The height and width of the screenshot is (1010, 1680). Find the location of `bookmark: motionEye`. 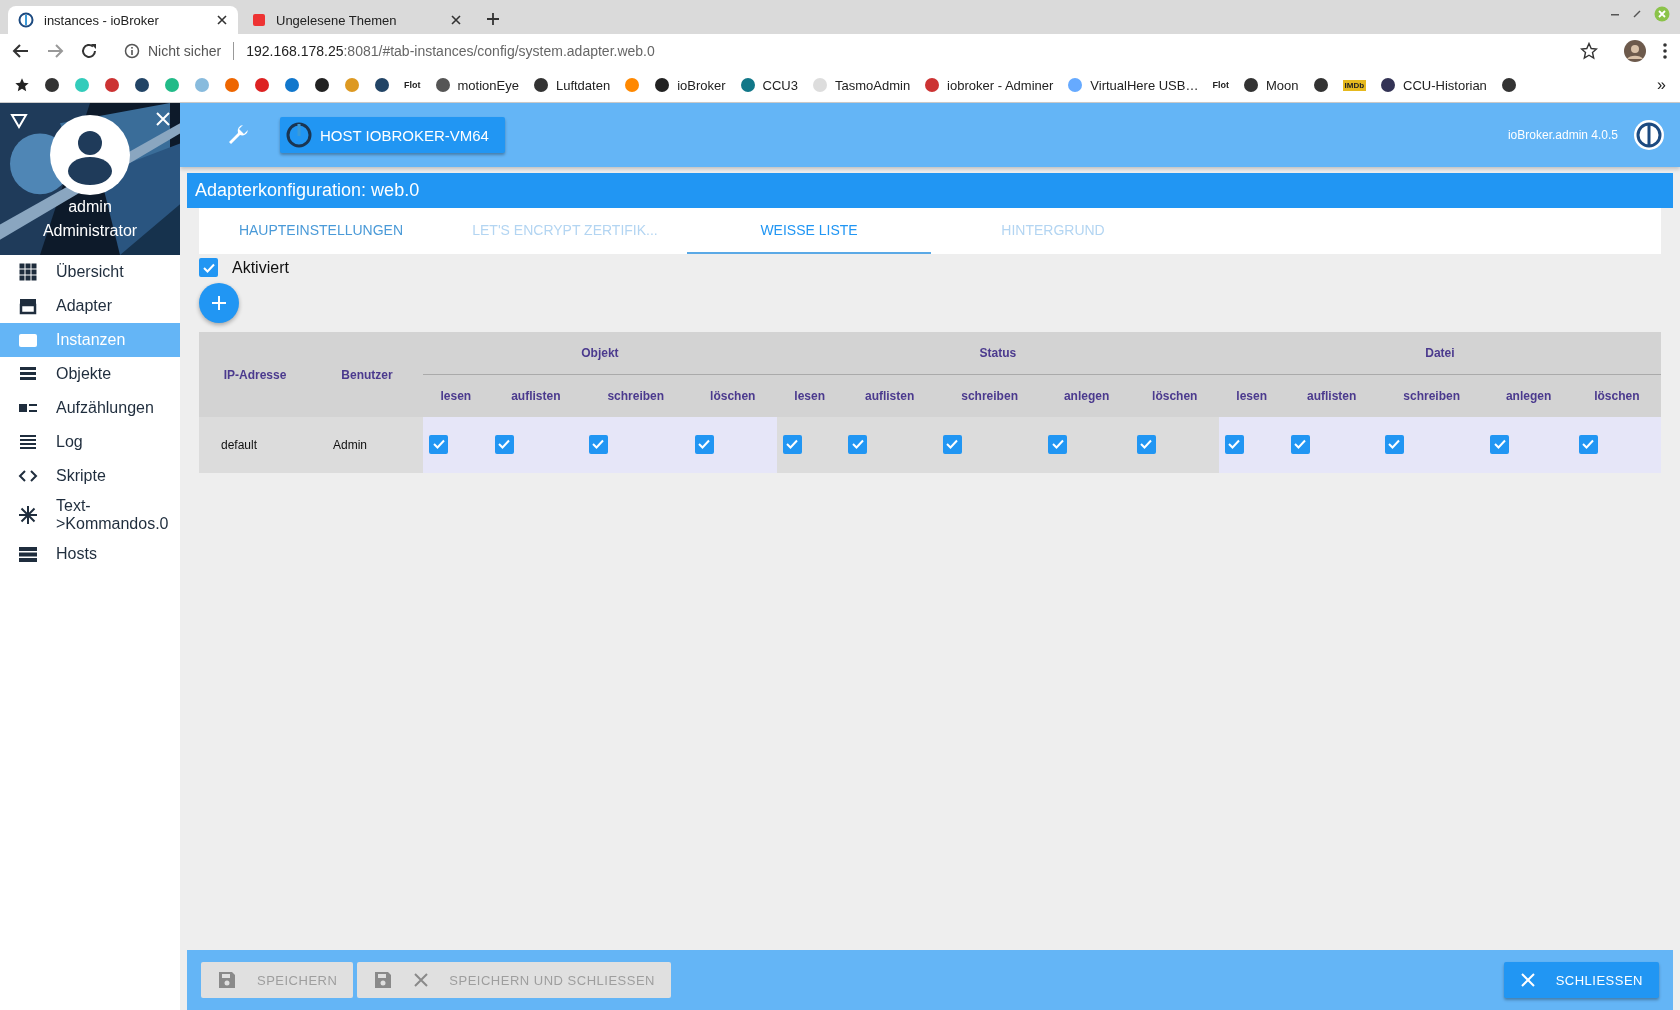

bookmark: motionEye is located at coordinates (476, 85).